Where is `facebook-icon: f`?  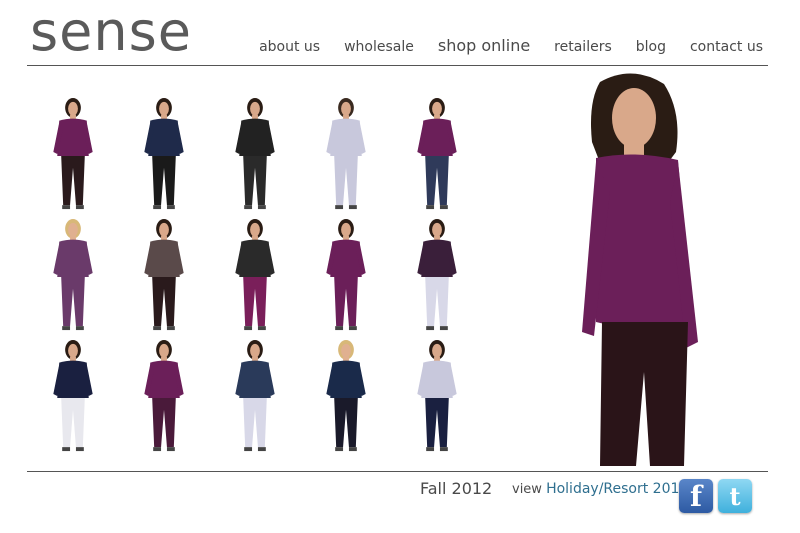
facebook-icon: f is located at coordinates (696, 496).